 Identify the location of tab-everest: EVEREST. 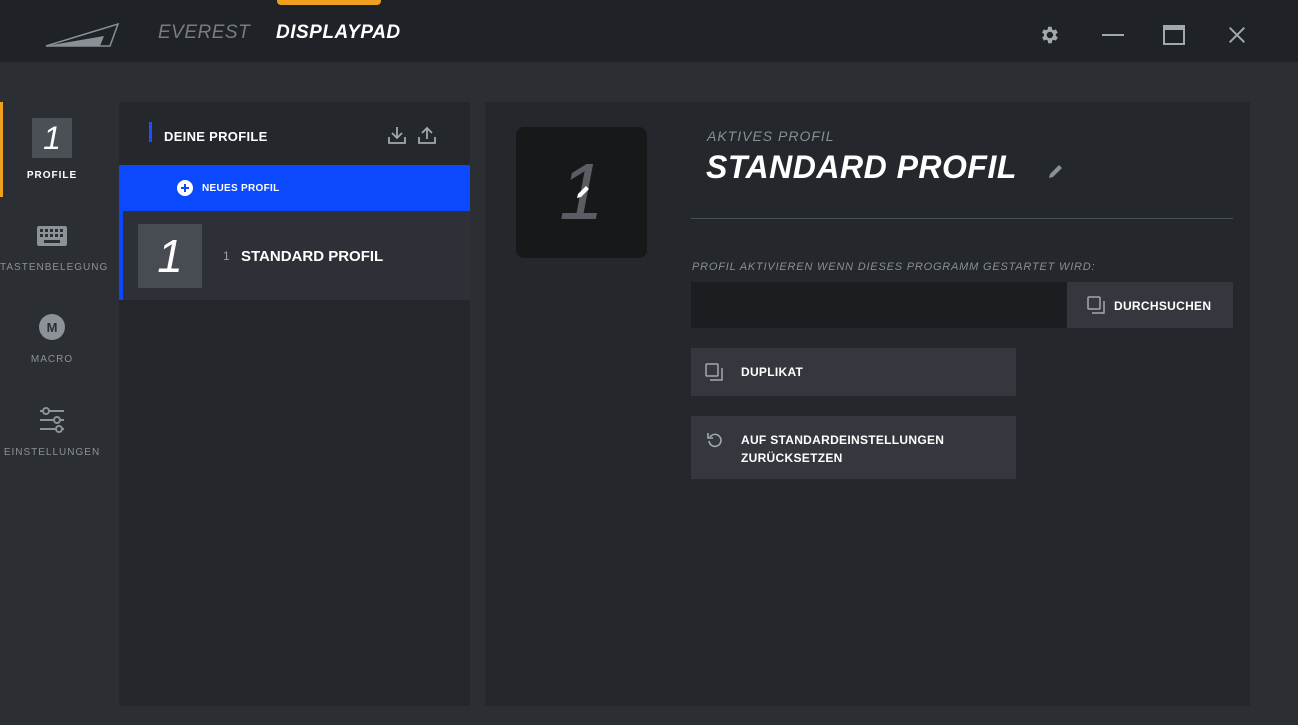
(204, 33).